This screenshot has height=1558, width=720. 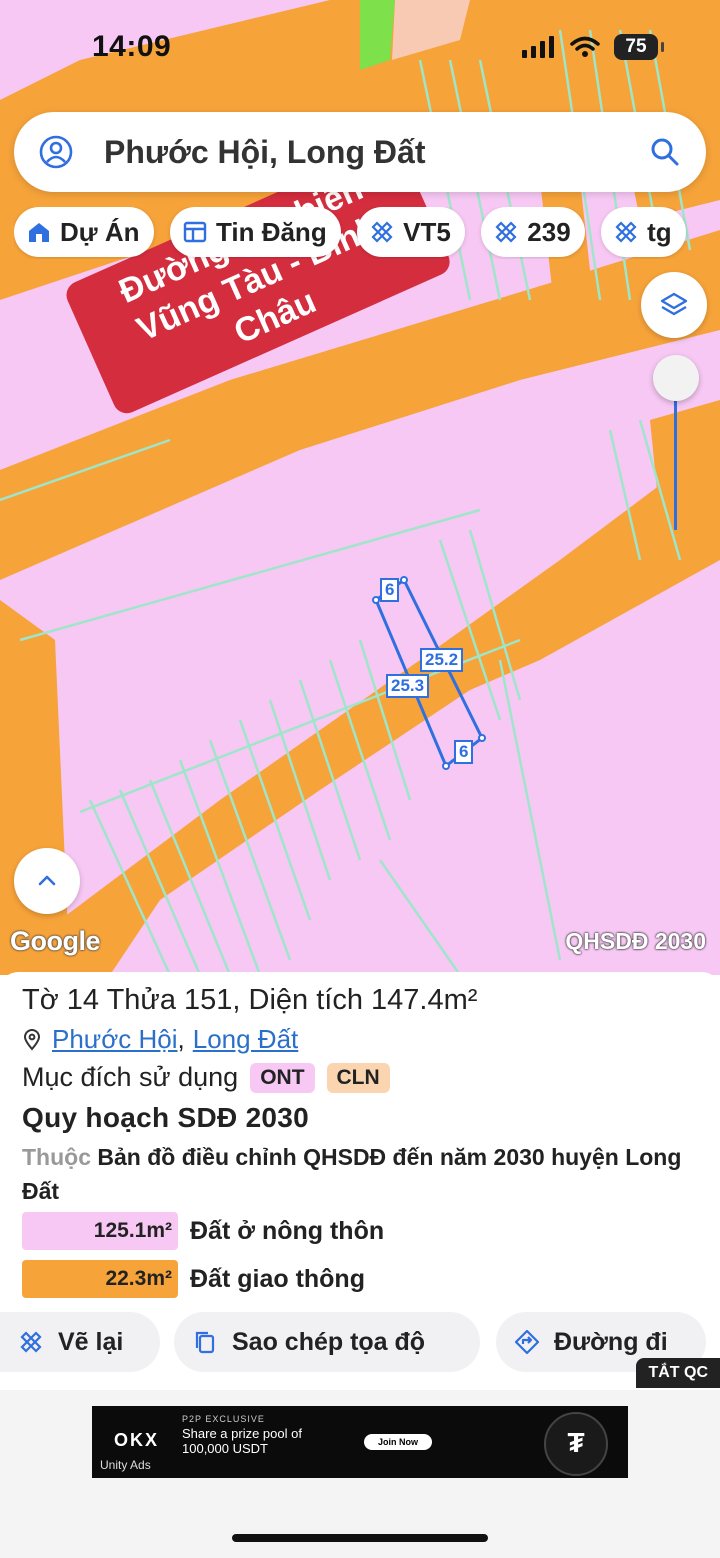 I want to click on location-pin-icon, so click(x=32, y=1039).